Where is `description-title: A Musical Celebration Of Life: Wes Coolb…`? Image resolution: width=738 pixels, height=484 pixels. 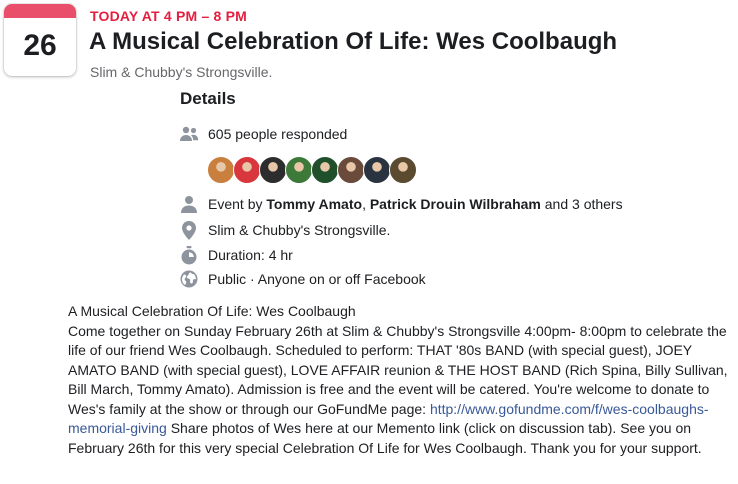 description-title: A Musical Celebration Of Life: Wes Coolb… is located at coordinates (212, 311).